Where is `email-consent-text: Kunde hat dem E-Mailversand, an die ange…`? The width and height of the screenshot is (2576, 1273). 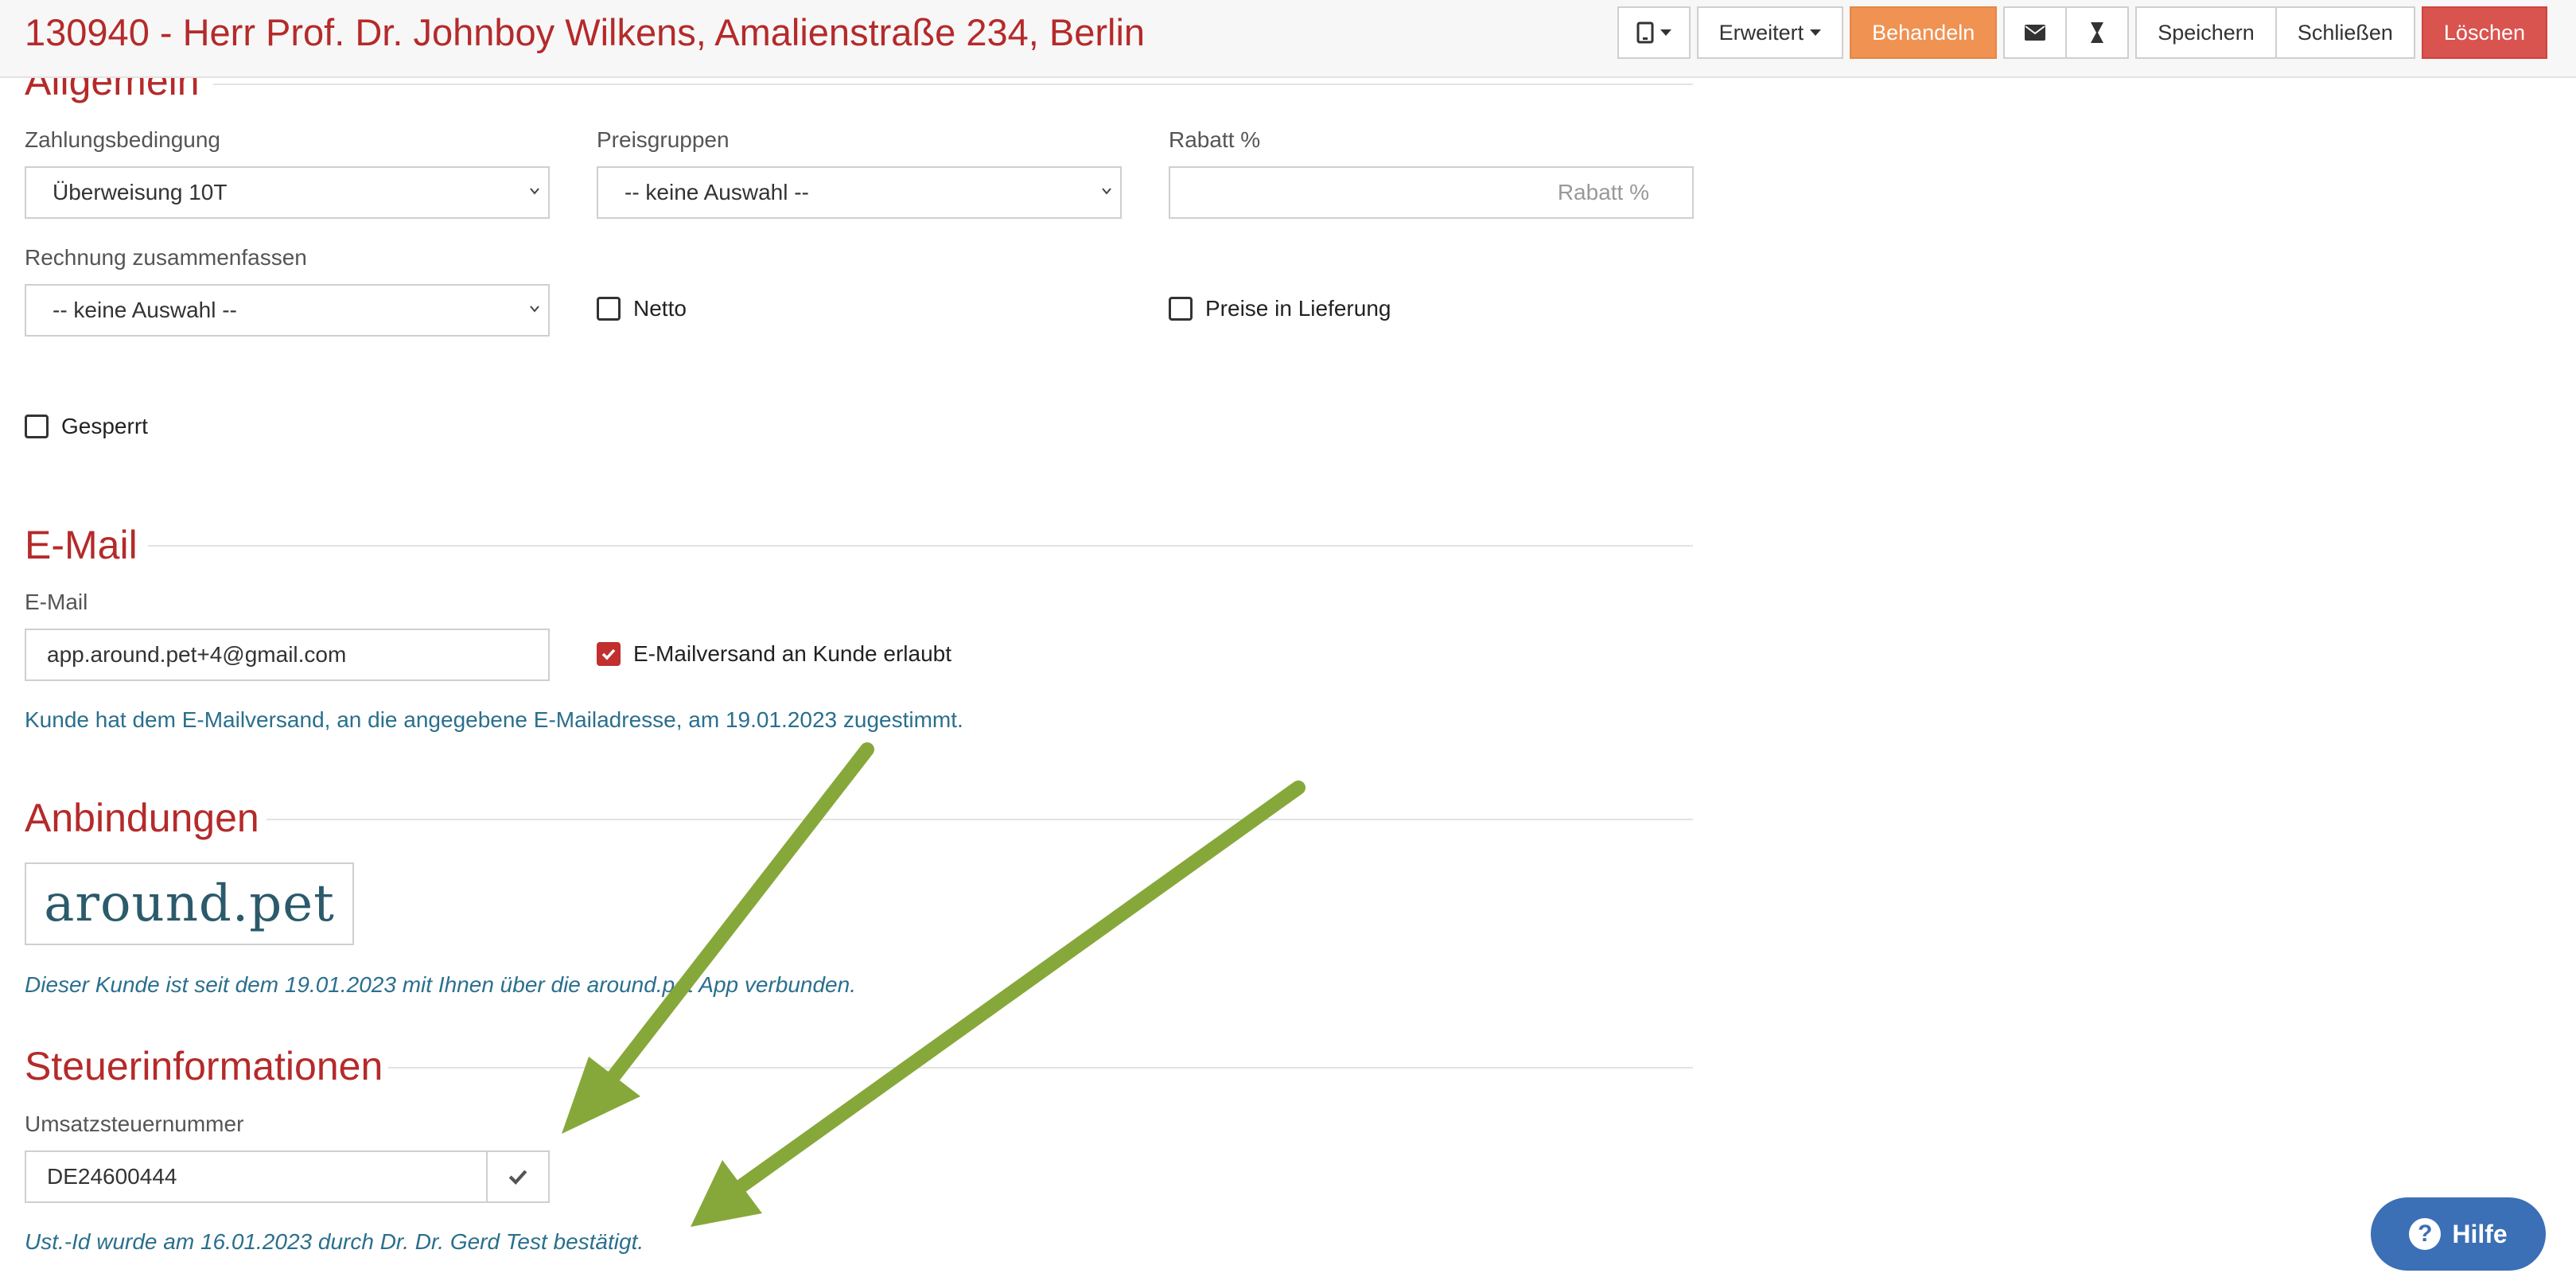
email-consent-text: Kunde hat dem E-Mailversand, an die ange… is located at coordinates (494, 719).